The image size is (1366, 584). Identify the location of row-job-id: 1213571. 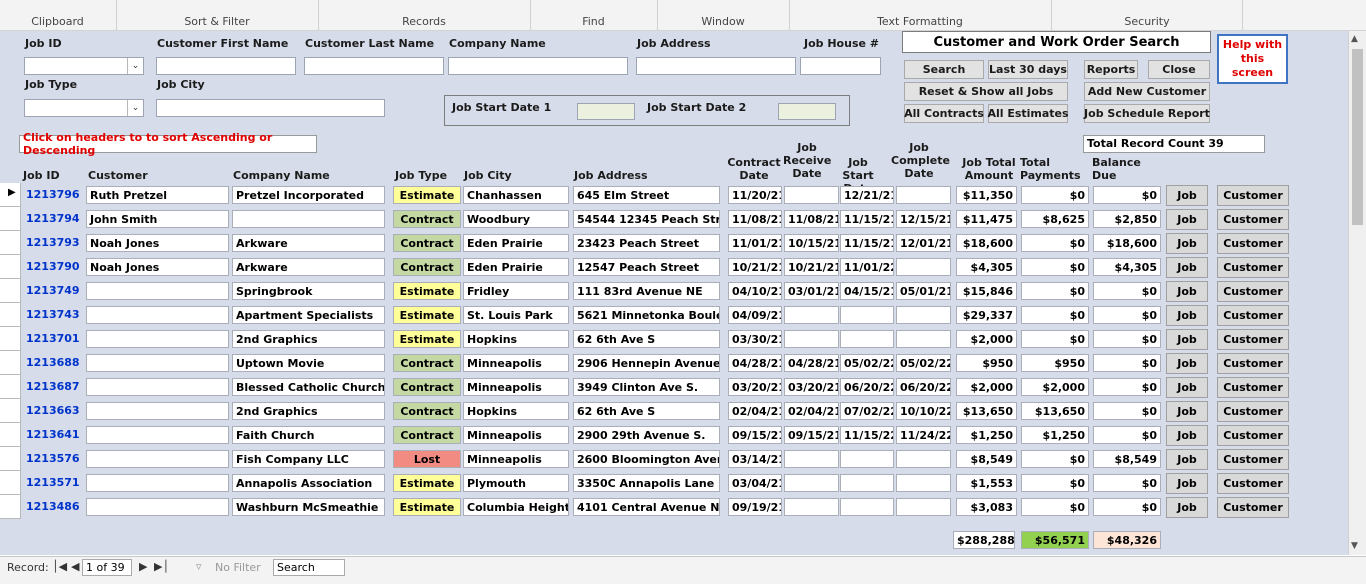
(54, 483).